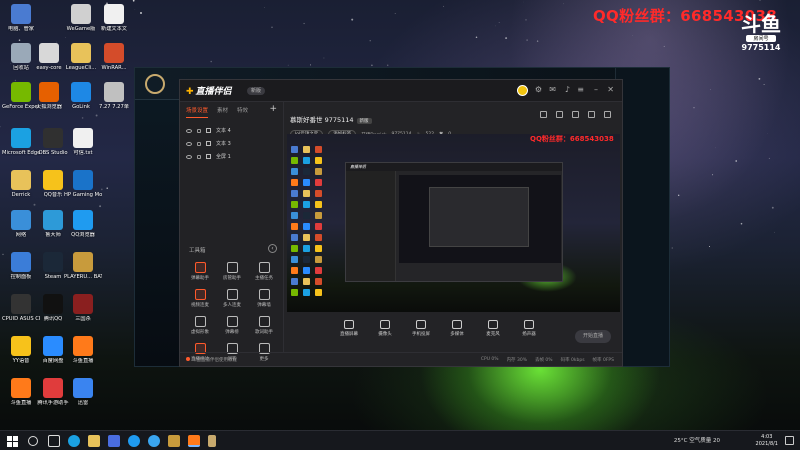  Describe the element at coordinates (543, 114) in the screenshot. I see `gift-icon` at that location.